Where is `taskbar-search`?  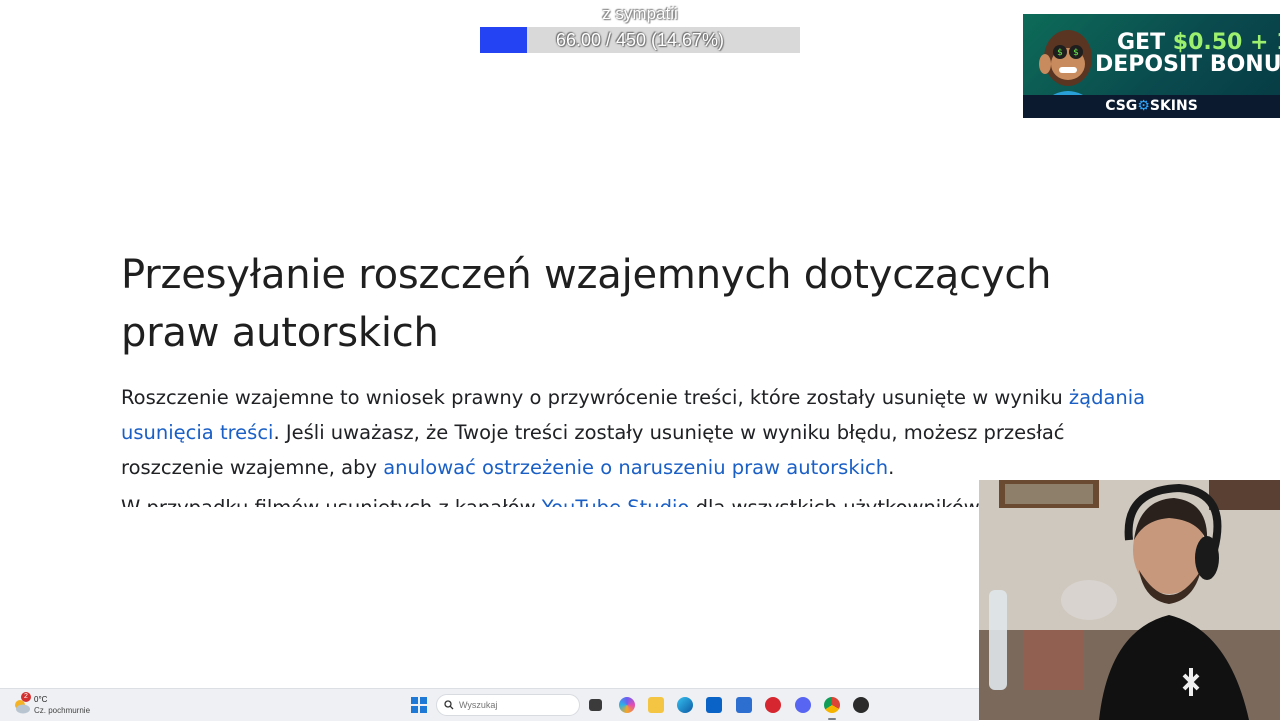 taskbar-search is located at coordinates (508, 705).